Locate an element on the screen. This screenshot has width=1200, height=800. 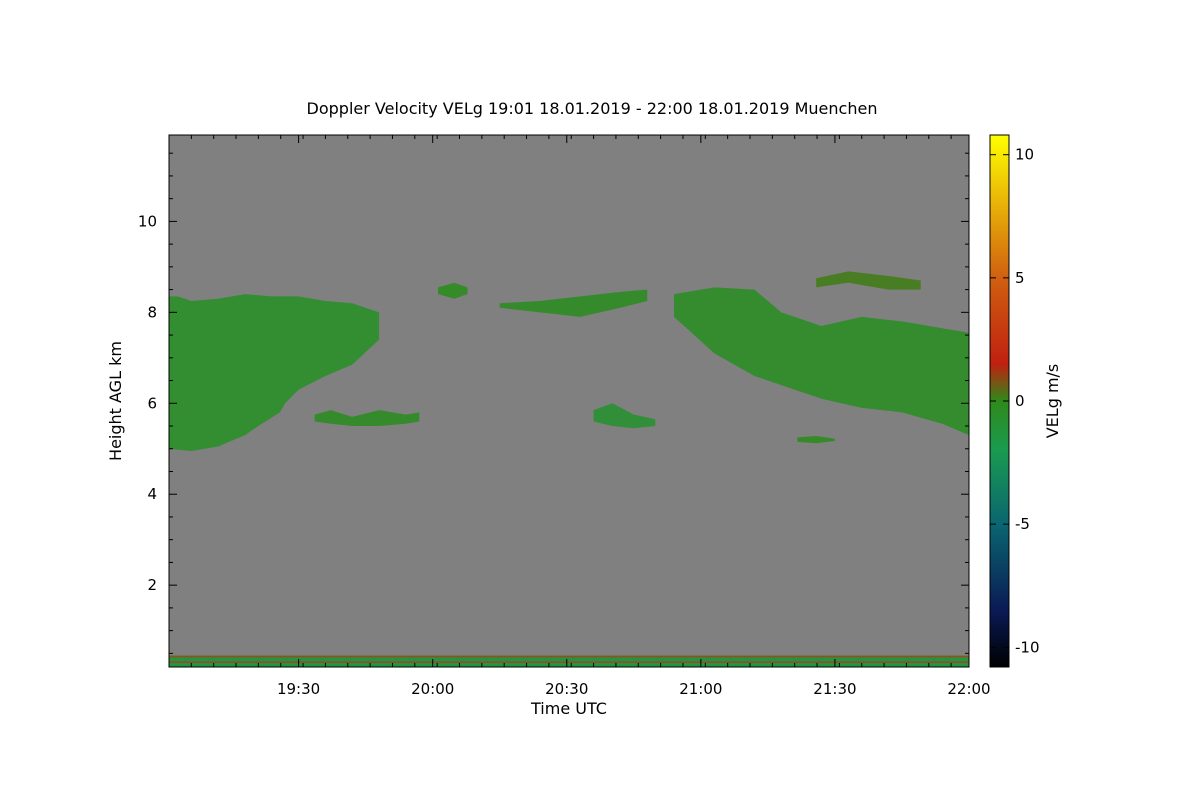
x-axis-label: Time UTC is located at coordinates (568, 708).